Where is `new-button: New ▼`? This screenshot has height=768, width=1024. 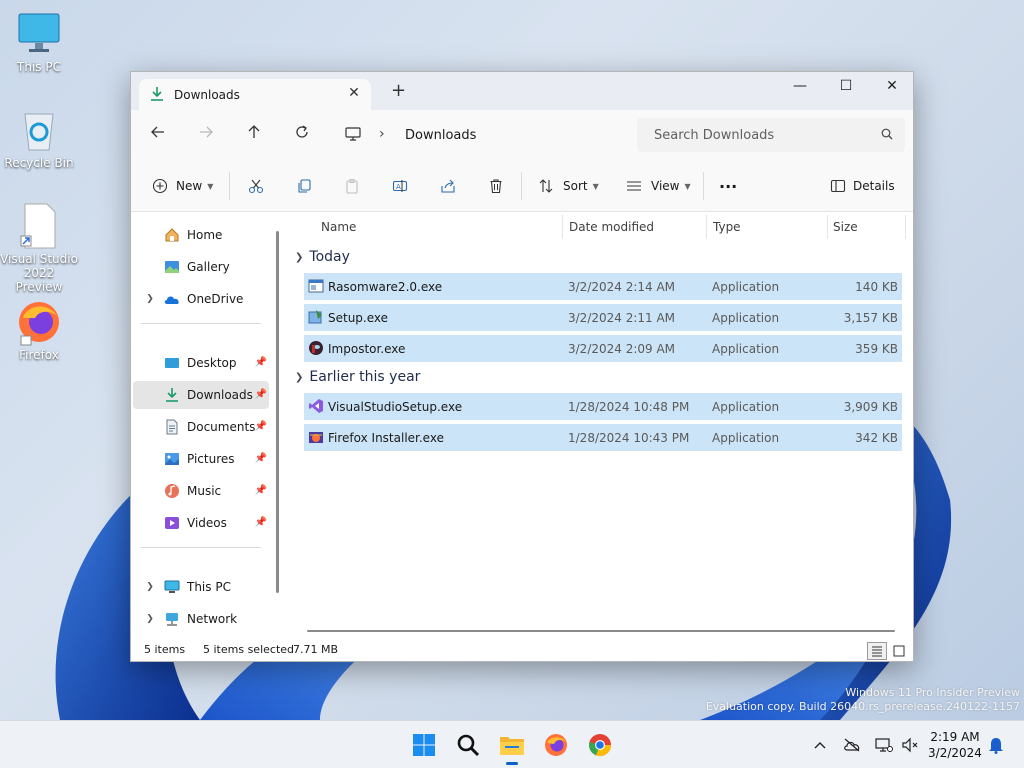
new-button: New ▼ is located at coordinates (182, 186).